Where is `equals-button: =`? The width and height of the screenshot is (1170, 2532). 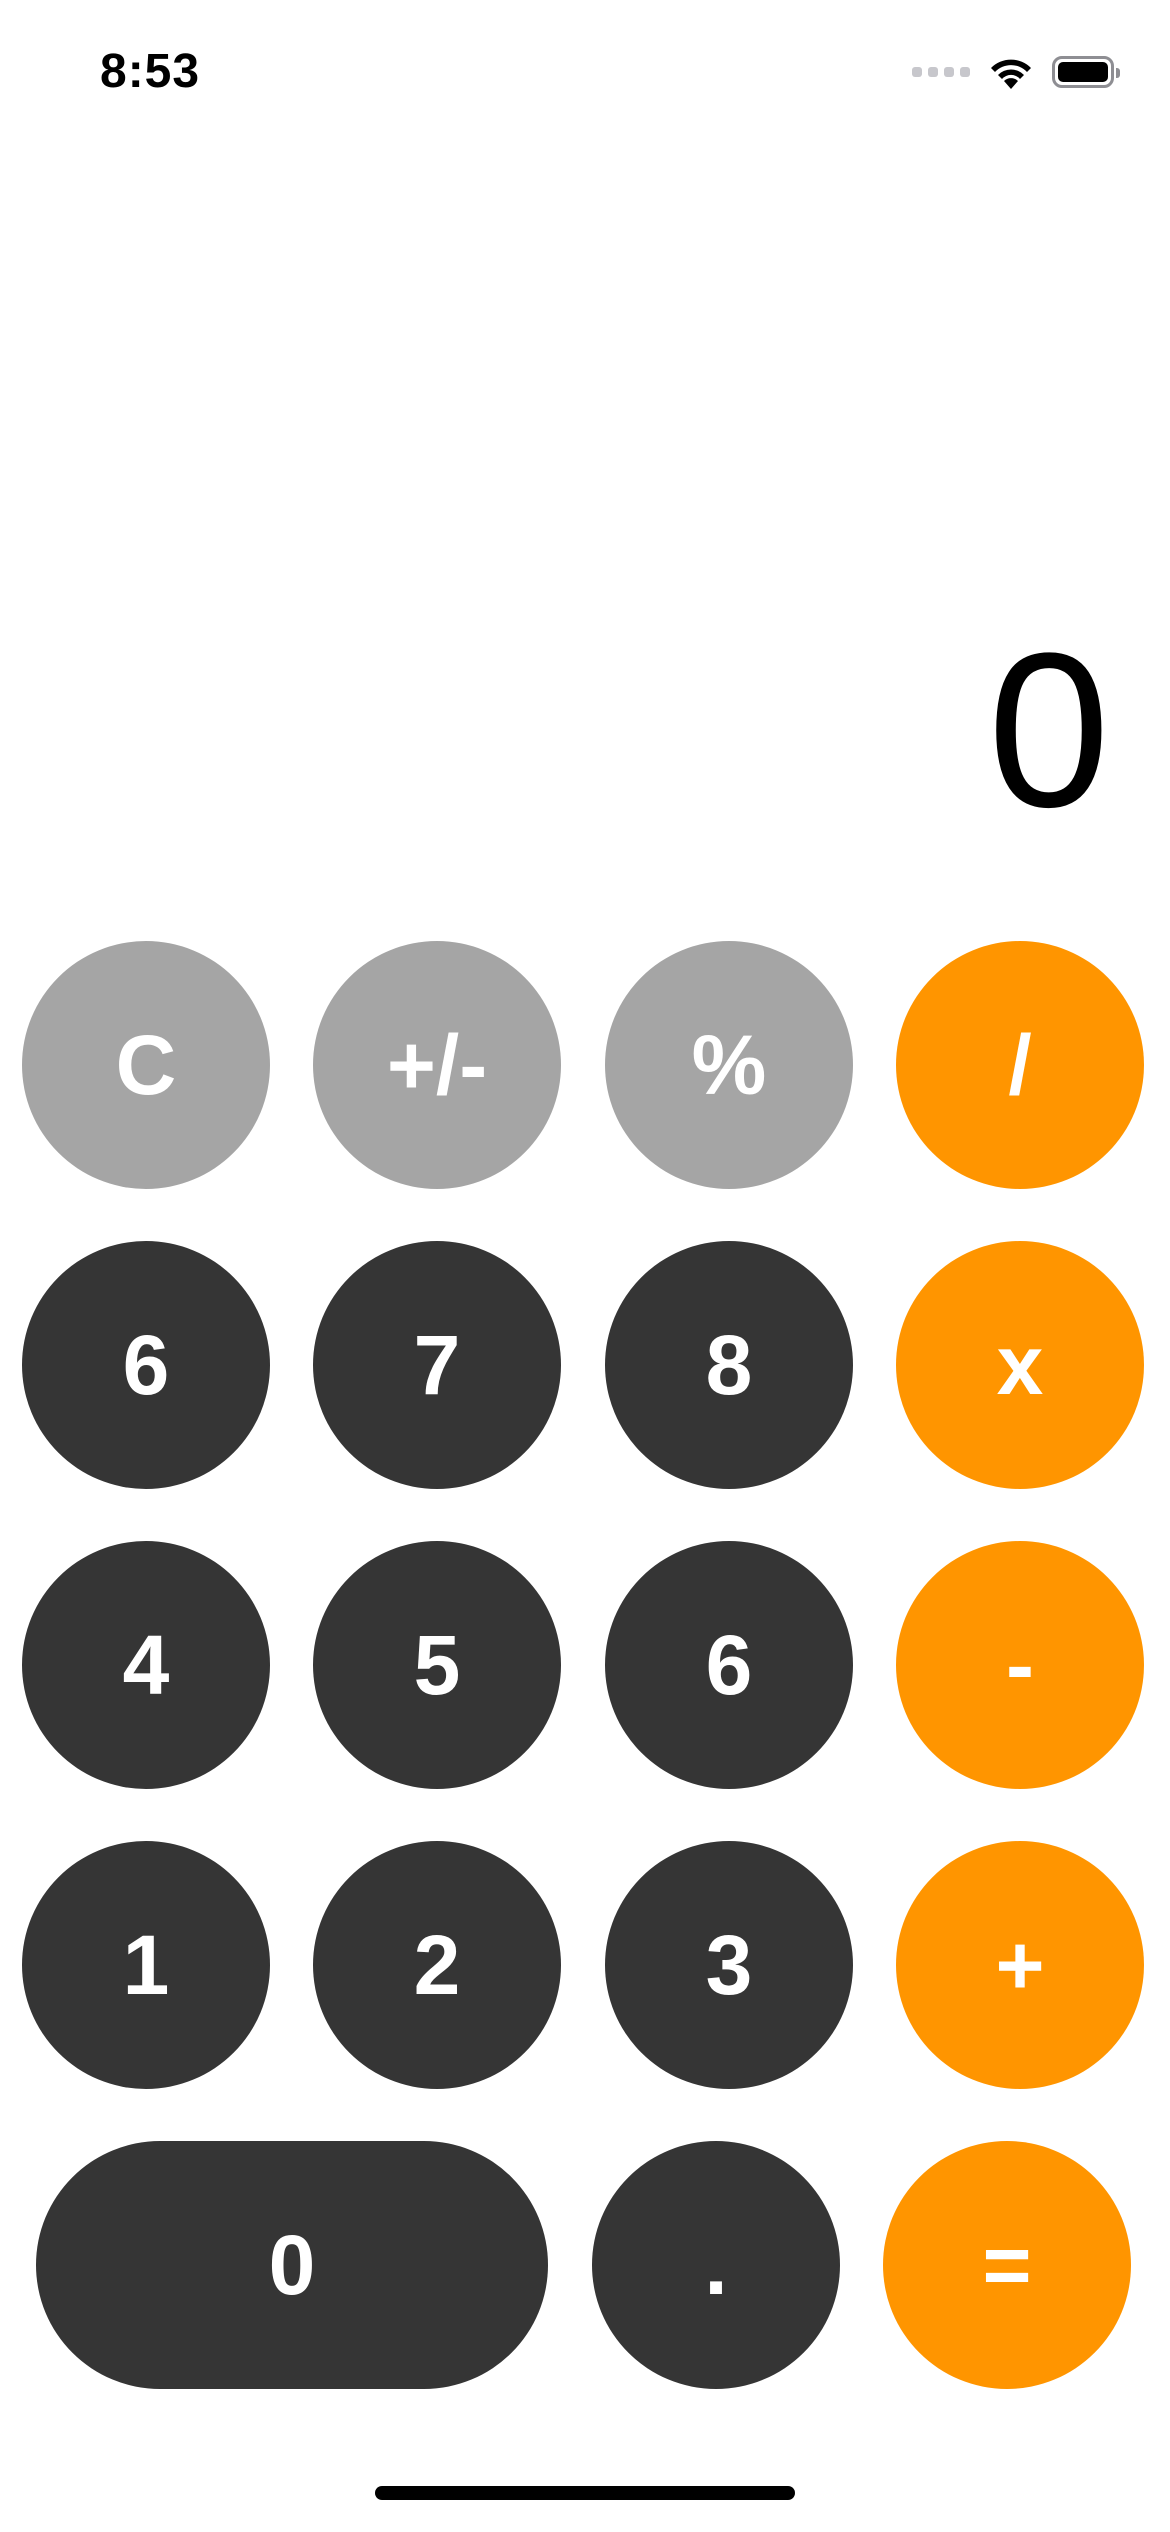
equals-button: = is located at coordinates (1007, 2265).